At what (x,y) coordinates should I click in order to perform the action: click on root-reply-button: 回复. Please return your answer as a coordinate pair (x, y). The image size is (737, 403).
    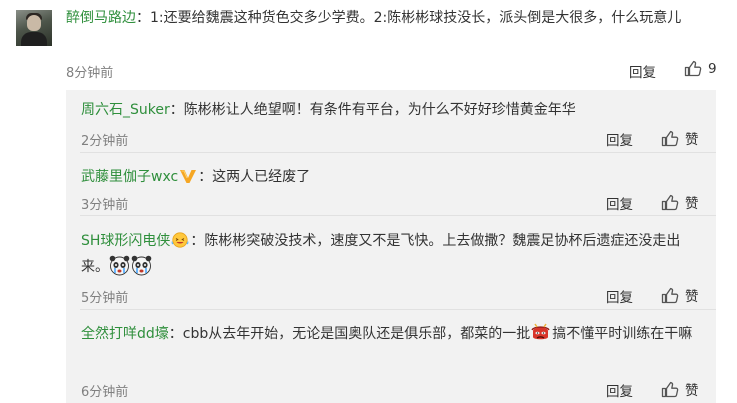
    Looking at the image, I should click on (642, 71).